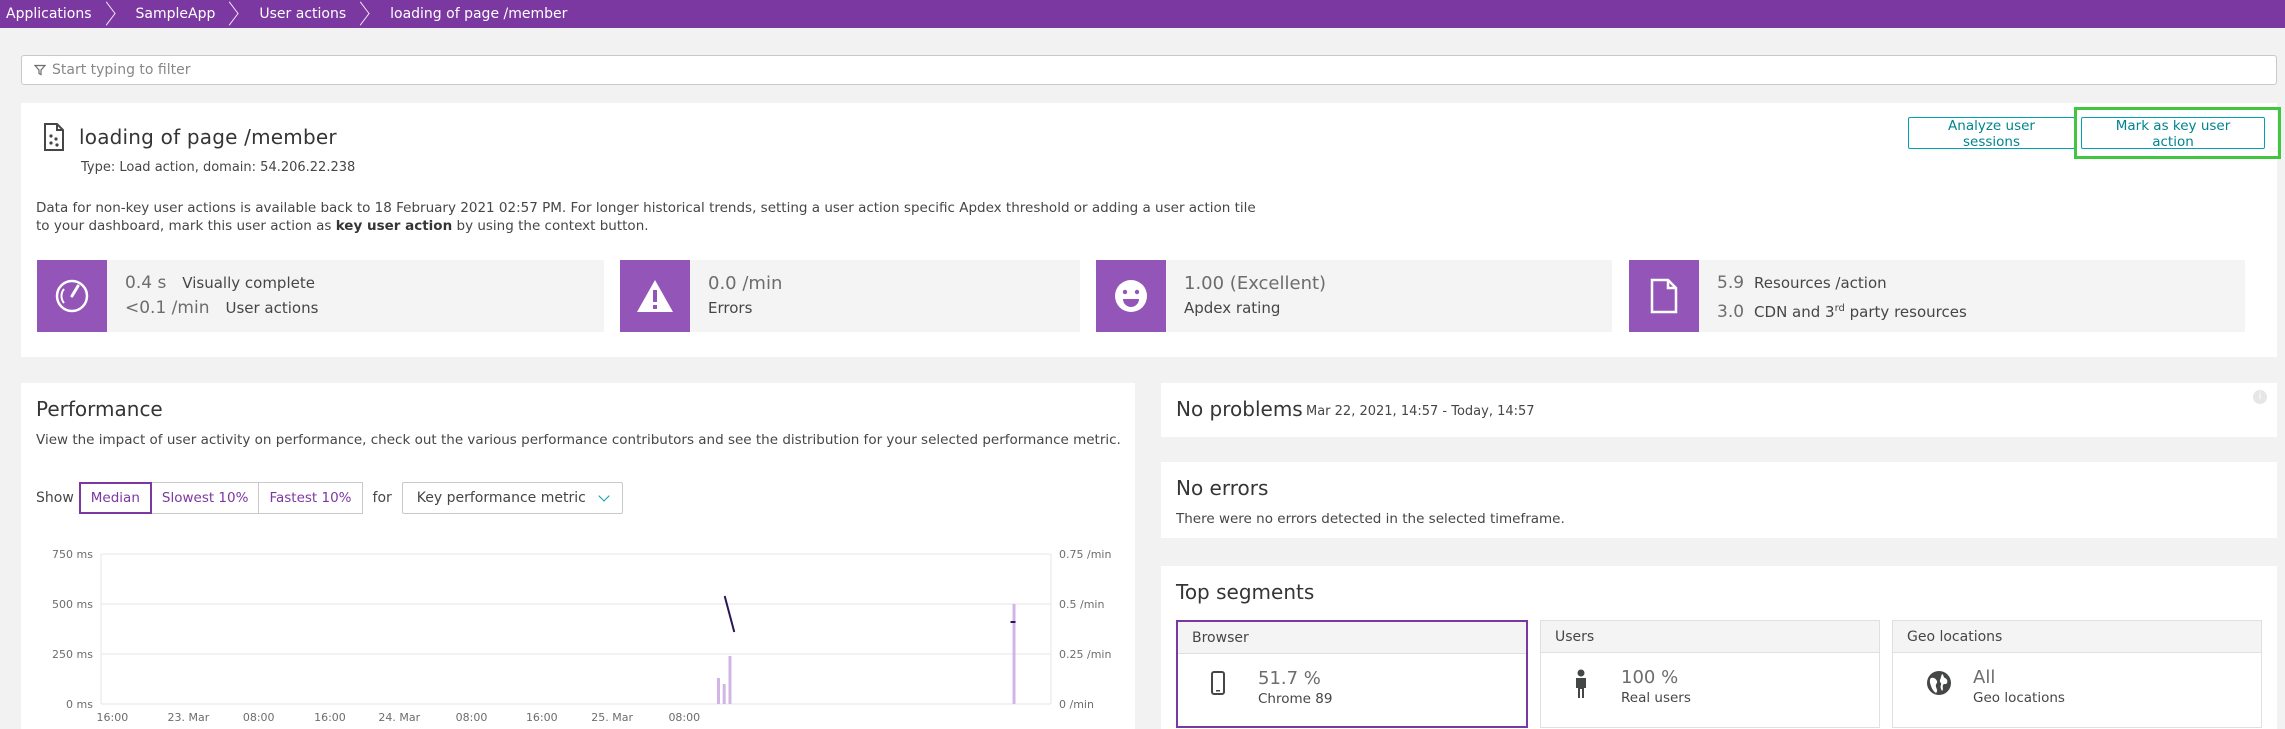  I want to click on browser-name: Chrome 89, so click(1295, 699).